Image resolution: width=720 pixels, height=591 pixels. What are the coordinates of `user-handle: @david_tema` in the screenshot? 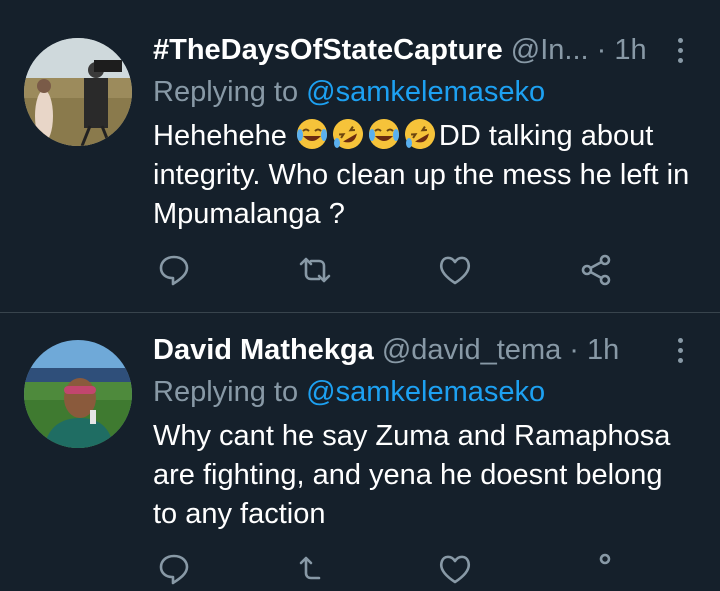 It's located at (471, 350).